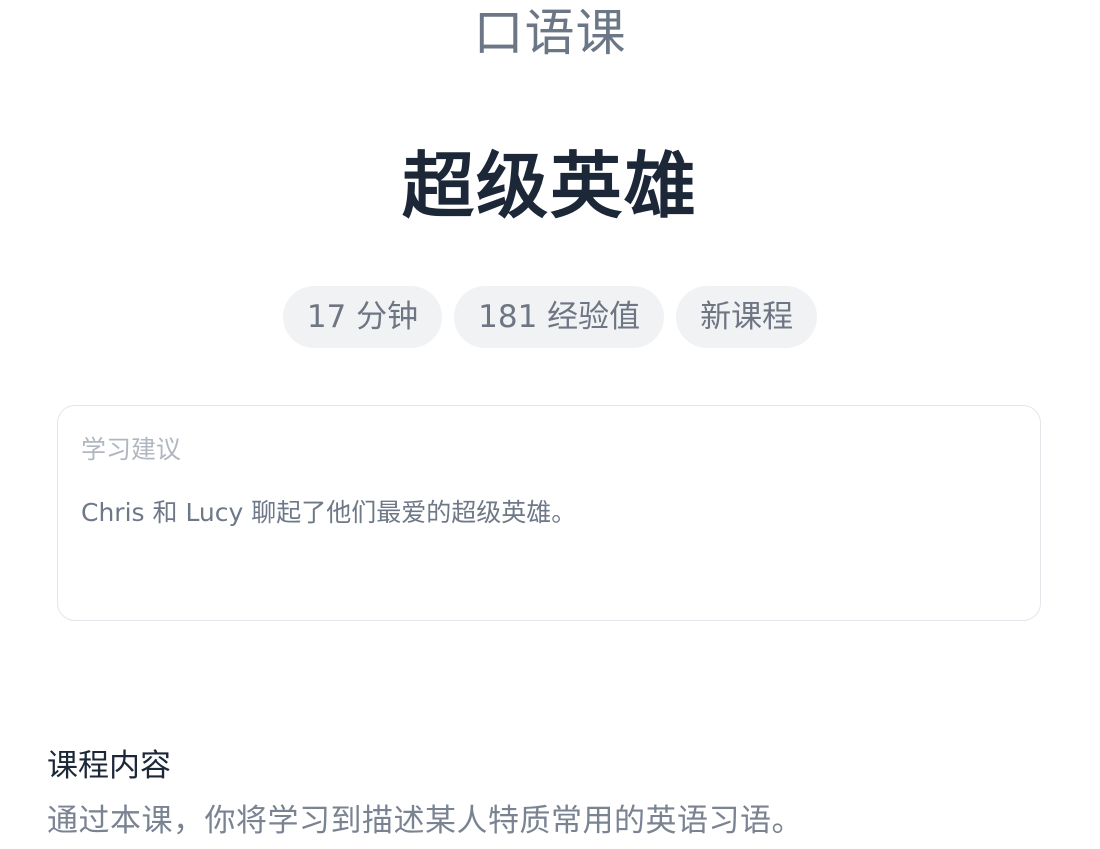  I want to click on duration-badge: 17 分钟, so click(362, 317).